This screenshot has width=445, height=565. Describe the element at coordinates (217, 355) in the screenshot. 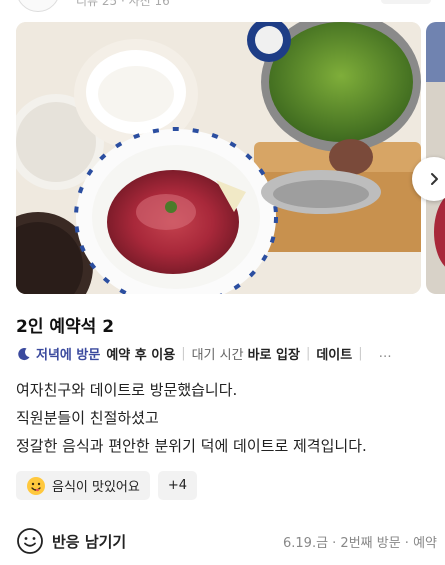

I see `wait-label: 대기 시간` at that location.